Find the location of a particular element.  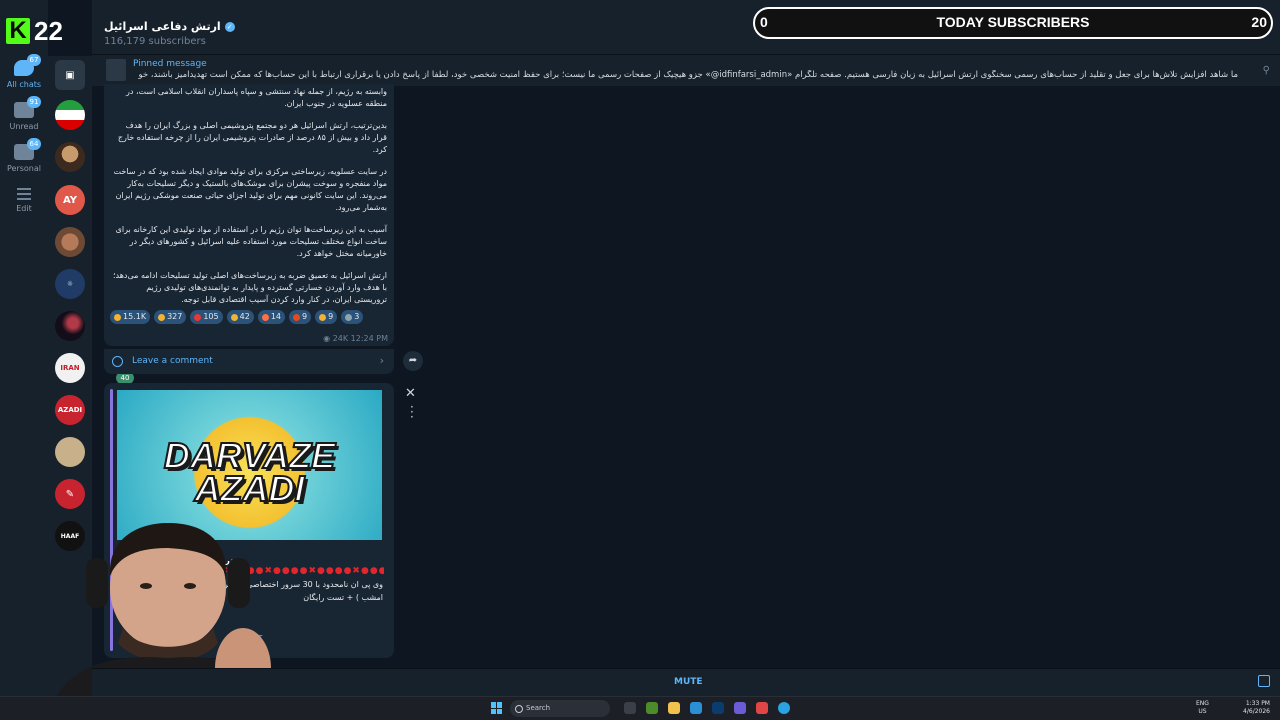

channel-name: ارتش دفاعی اسرائیل is located at coordinates (162, 26).